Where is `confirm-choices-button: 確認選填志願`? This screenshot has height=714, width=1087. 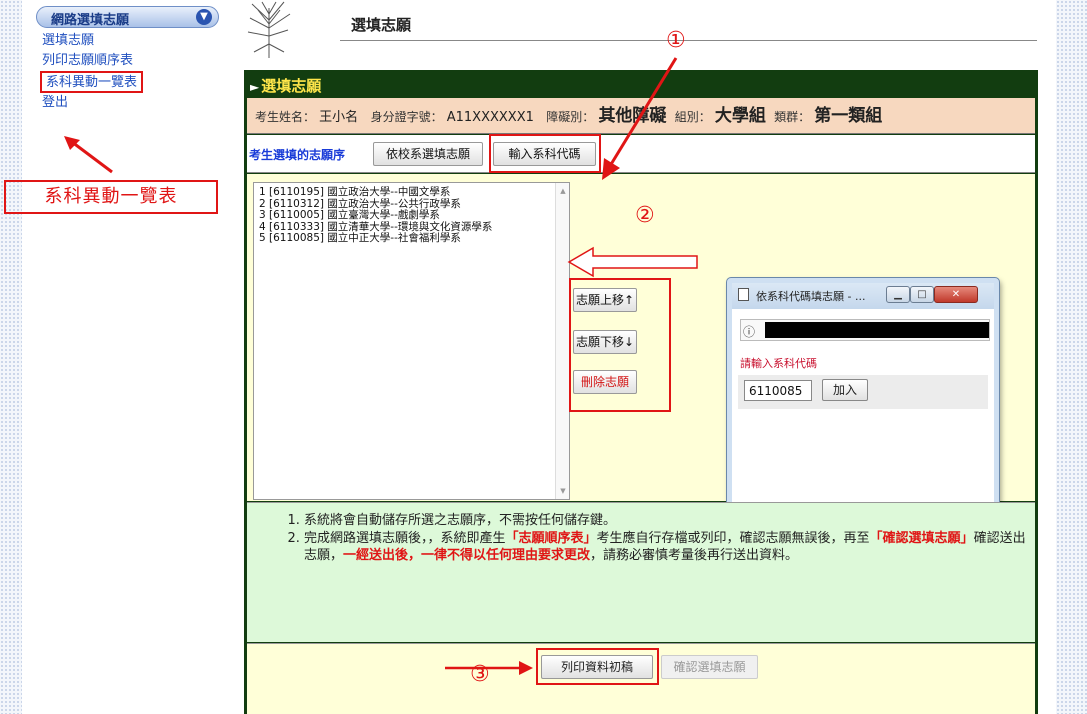 confirm-choices-button: 確認選填志願 is located at coordinates (709, 667).